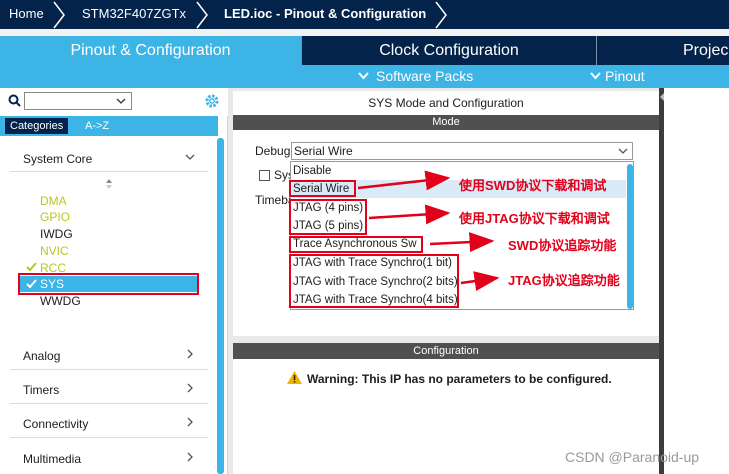  What do you see at coordinates (534, 218) in the screenshot?
I see `annotation-jtag-debug: 使用JTAG协议下载和调试` at bounding box center [534, 218].